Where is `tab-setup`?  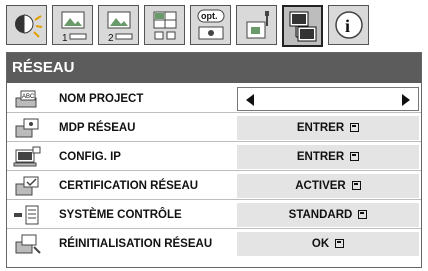
tab-setup is located at coordinates (256, 25).